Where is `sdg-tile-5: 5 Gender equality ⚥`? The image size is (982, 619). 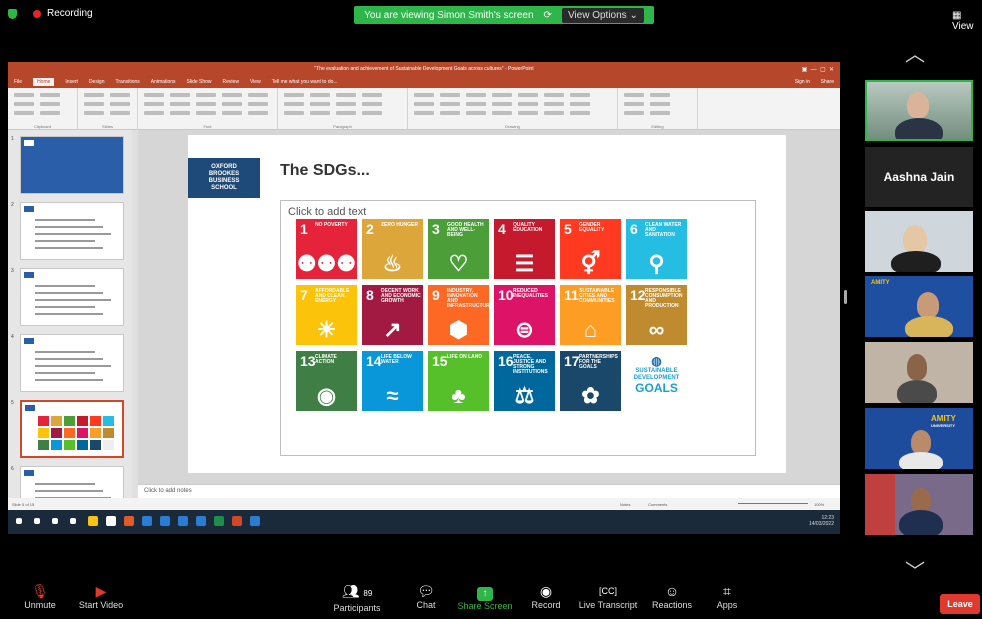 sdg-tile-5: 5 Gender equality ⚥ is located at coordinates (590, 249).